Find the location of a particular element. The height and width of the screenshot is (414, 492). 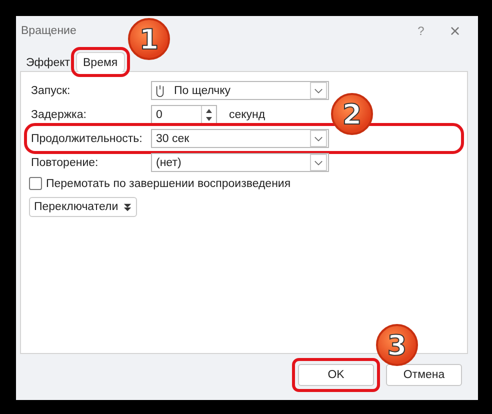

double-caret-icon is located at coordinates (127, 207).